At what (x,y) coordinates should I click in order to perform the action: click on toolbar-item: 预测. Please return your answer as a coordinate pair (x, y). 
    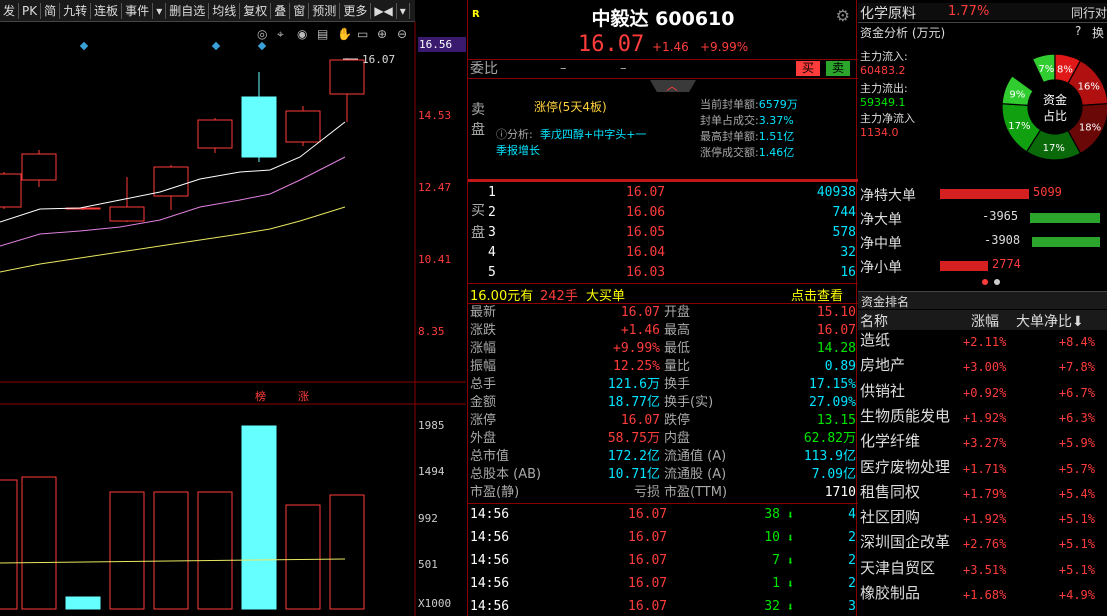
    Looking at the image, I should click on (325, 10).